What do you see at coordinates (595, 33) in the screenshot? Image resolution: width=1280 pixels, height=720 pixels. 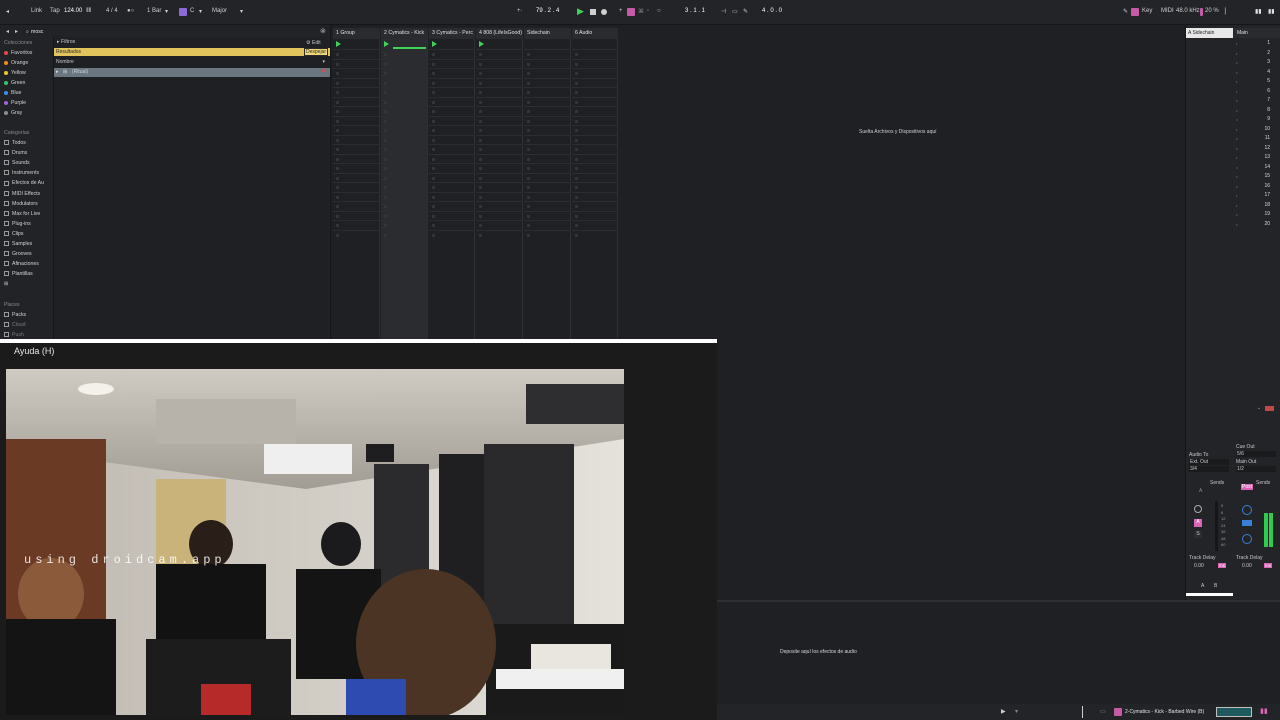 I see `track-header: 6 Audio` at bounding box center [595, 33].